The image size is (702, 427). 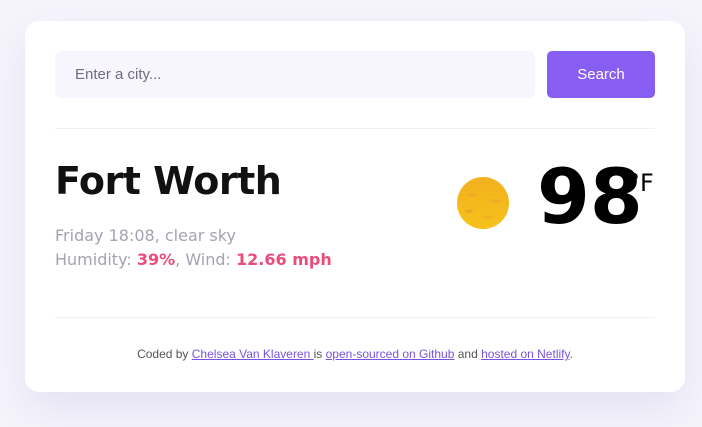 I want to click on date-description: Friday 18:08, clear sky, so click(x=145, y=235).